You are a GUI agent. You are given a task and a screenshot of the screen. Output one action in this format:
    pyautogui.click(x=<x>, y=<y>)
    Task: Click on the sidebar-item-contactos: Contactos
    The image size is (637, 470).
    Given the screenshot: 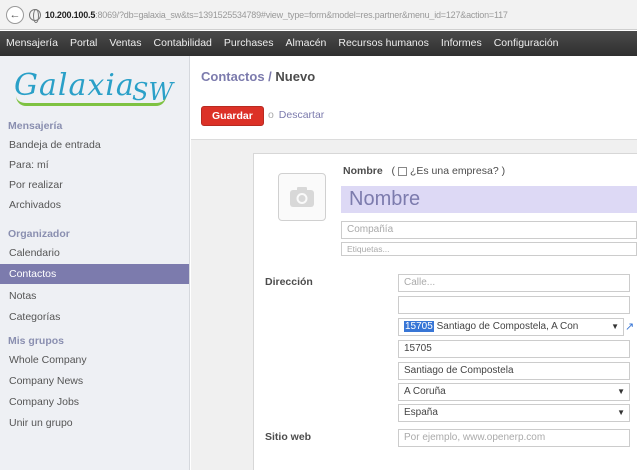 What is the action you would take?
    pyautogui.click(x=94, y=274)
    